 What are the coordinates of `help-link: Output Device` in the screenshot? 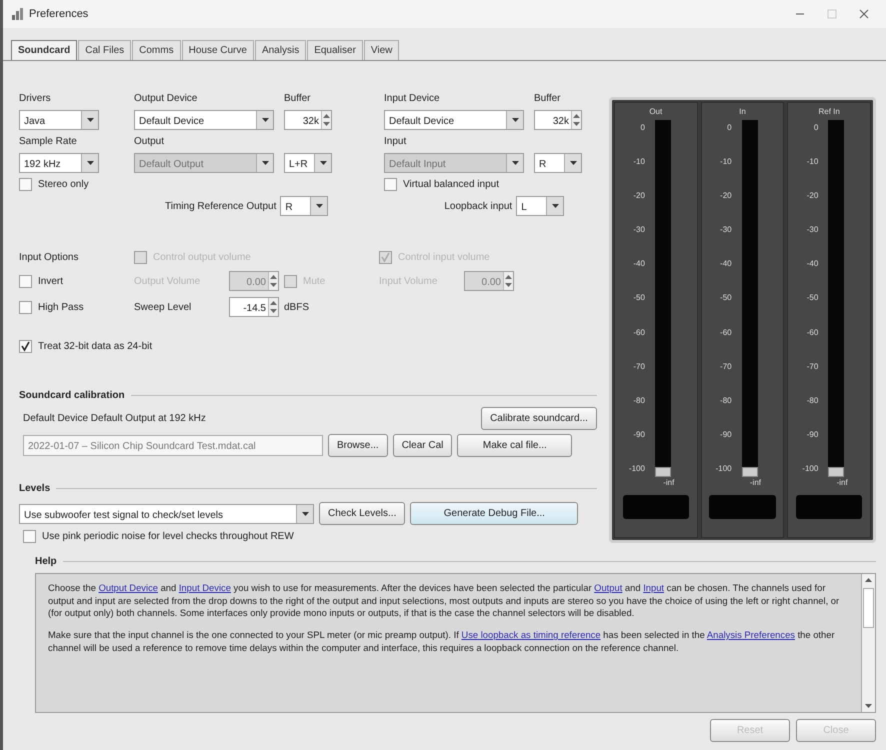 It's located at (128, 587).